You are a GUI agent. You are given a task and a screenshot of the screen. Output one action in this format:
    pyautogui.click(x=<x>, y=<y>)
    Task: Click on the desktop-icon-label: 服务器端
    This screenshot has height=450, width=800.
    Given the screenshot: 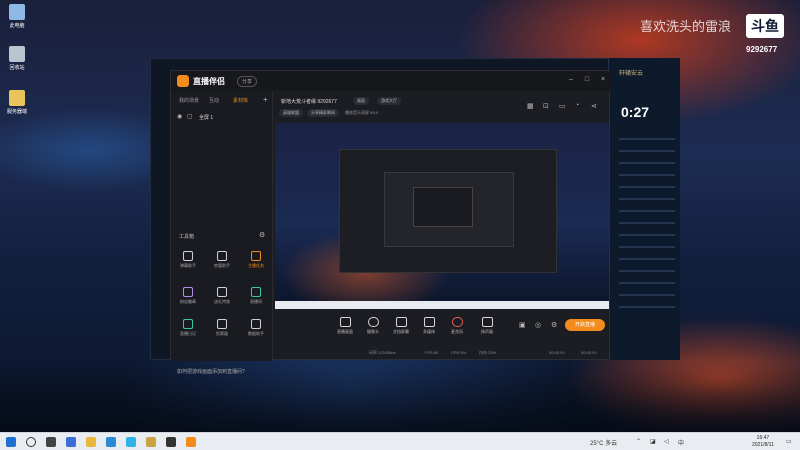 What is the action you would take?
    pyautogui.click(x=16, y=112)
    